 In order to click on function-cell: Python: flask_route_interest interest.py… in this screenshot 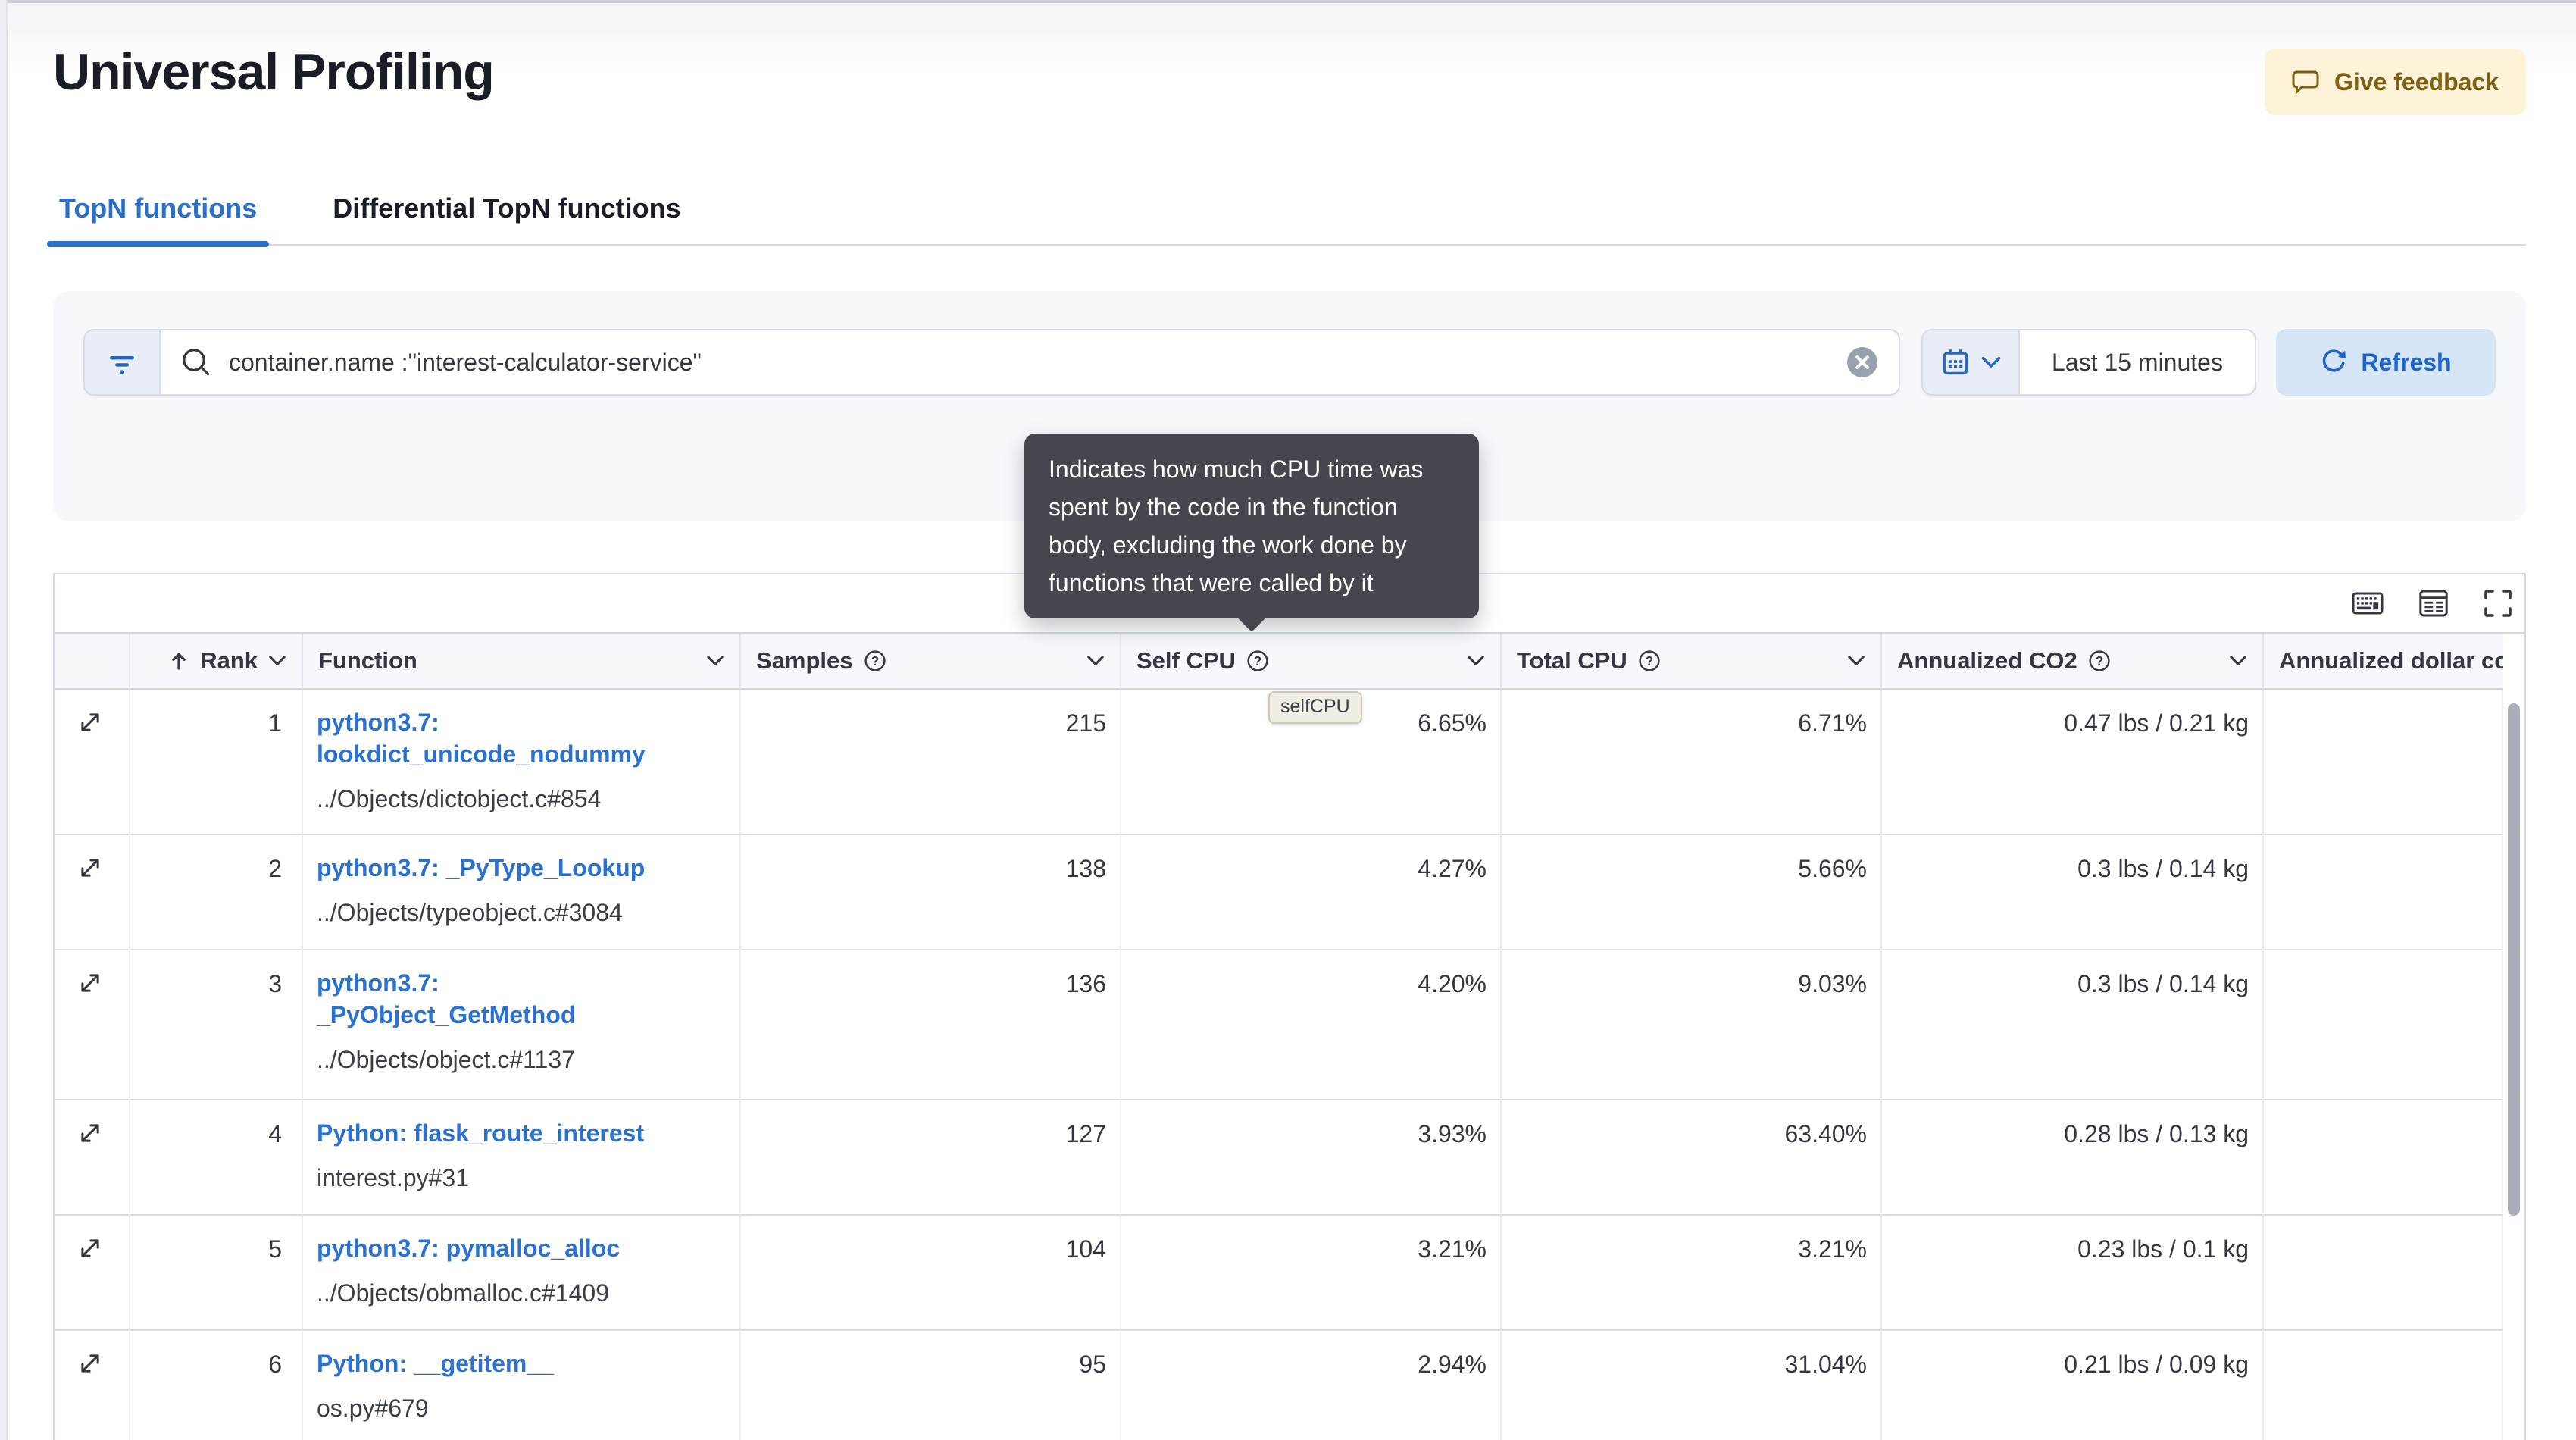, I will do `click(522, 1158)`.